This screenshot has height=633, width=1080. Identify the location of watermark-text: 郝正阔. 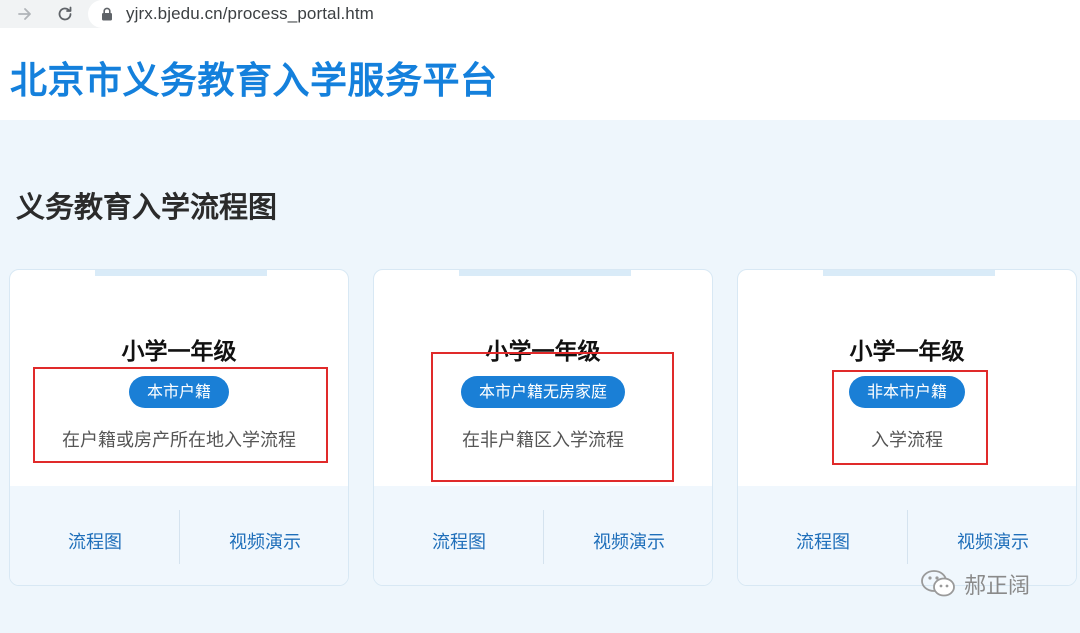
(997, 586).